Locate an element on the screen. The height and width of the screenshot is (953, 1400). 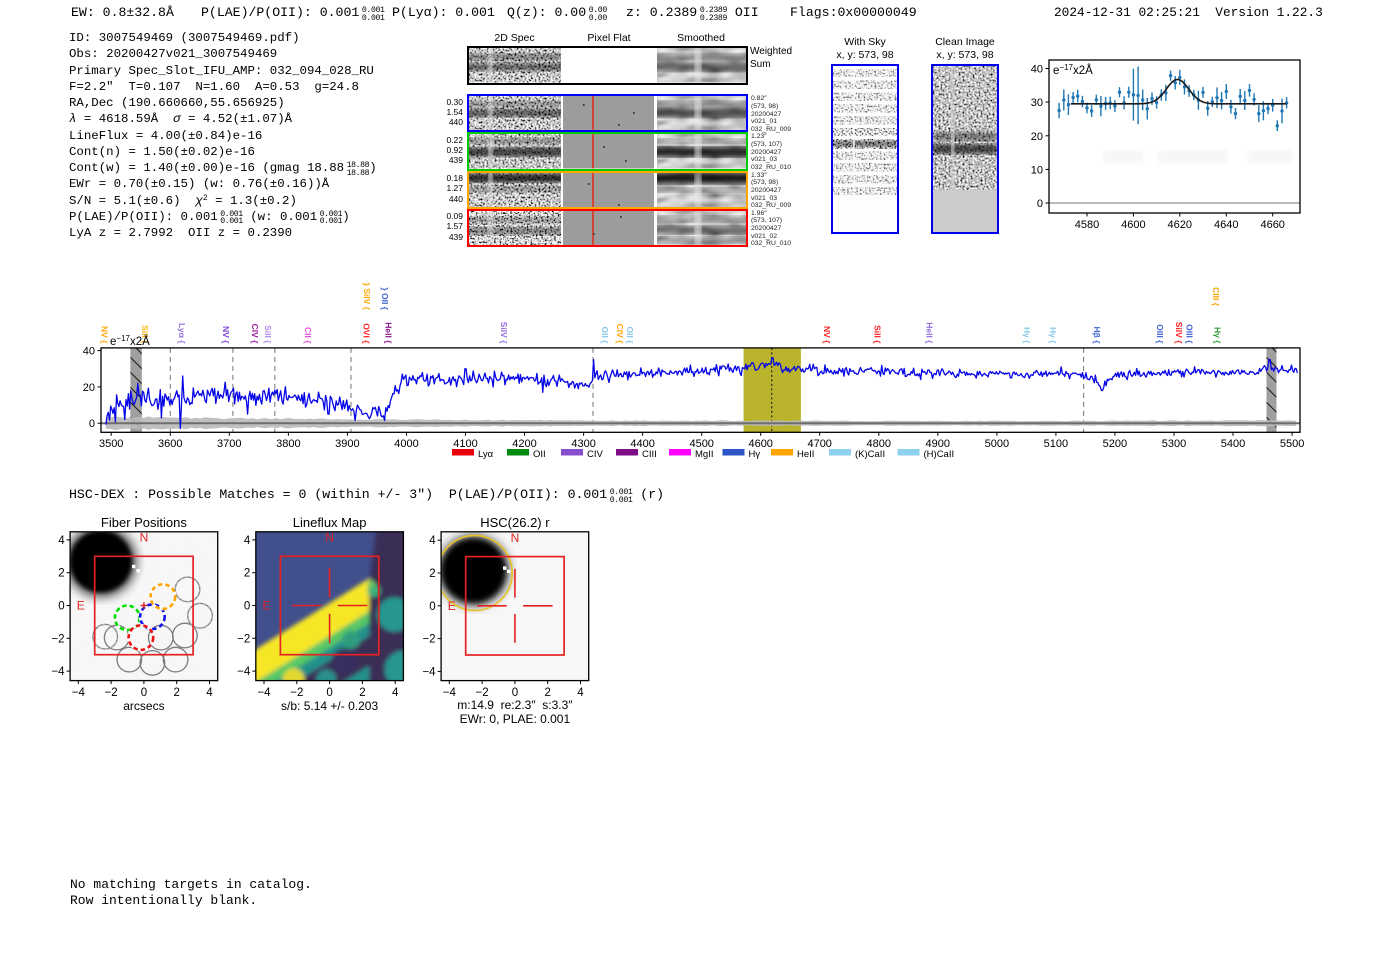
svg-text: } OII { is located at coordinates (385, 298).